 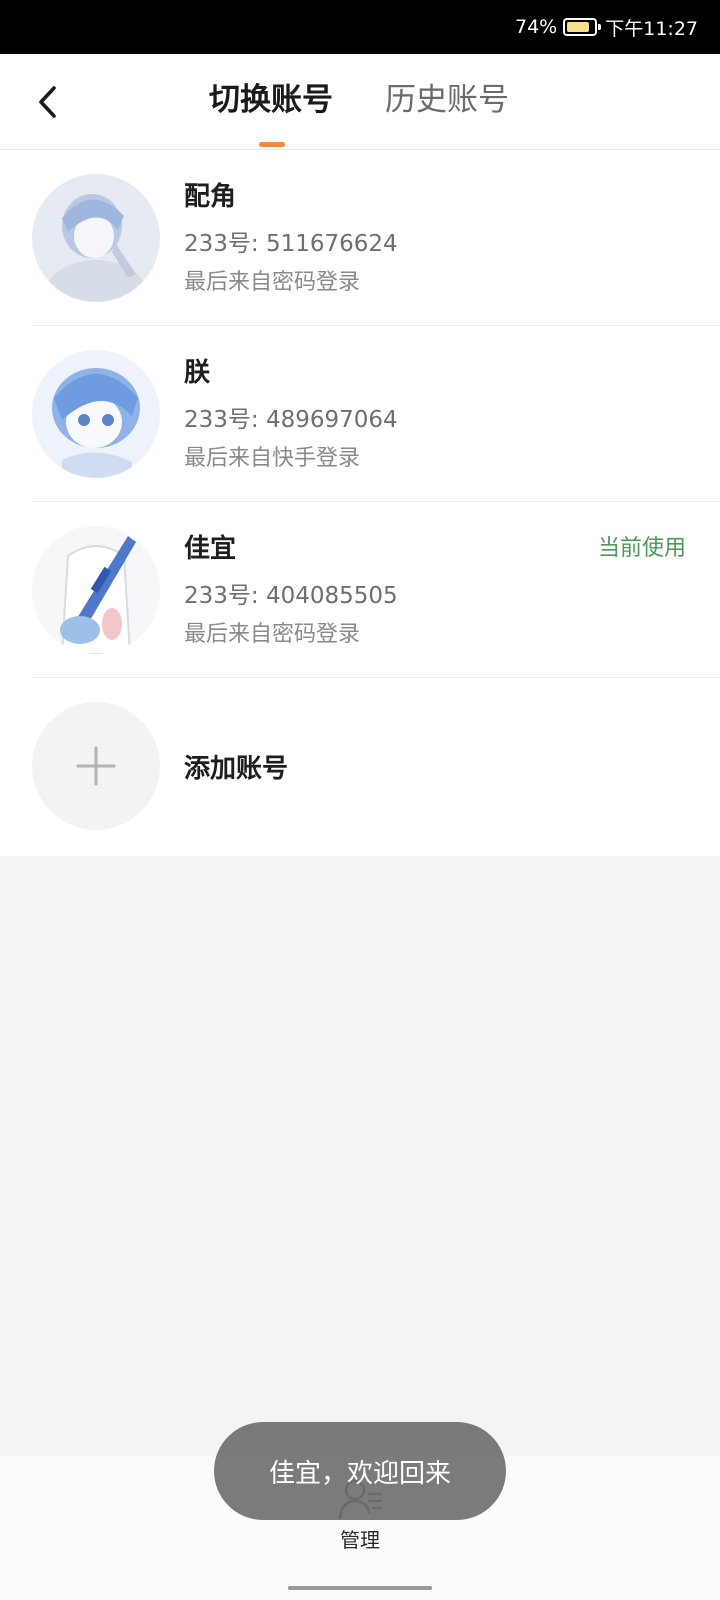 What do you see at coordinates (447, 100) in the screenshot?
I see `tab-history-account: 历史账号` at bounding box center [447, 100].